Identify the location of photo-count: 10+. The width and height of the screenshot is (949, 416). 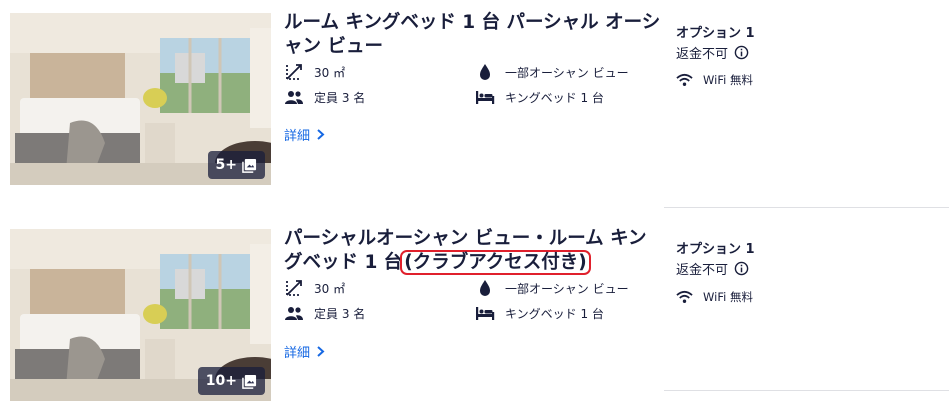
(221, 381).